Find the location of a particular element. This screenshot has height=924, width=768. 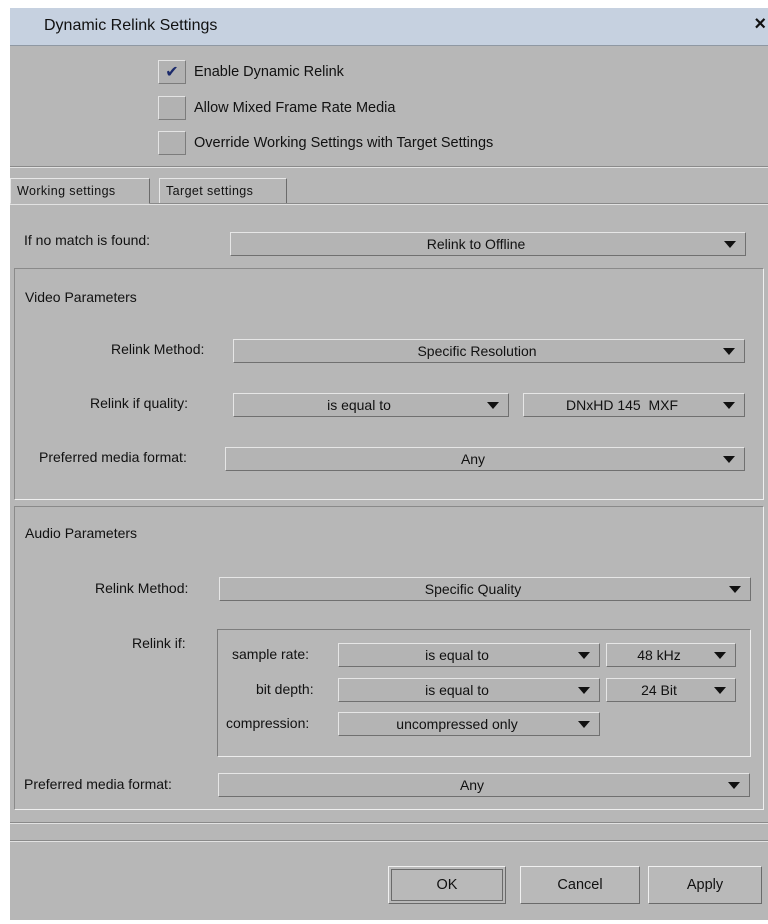

audio-preferred-format-dropdown: Any is located at coordinates (484, 785).